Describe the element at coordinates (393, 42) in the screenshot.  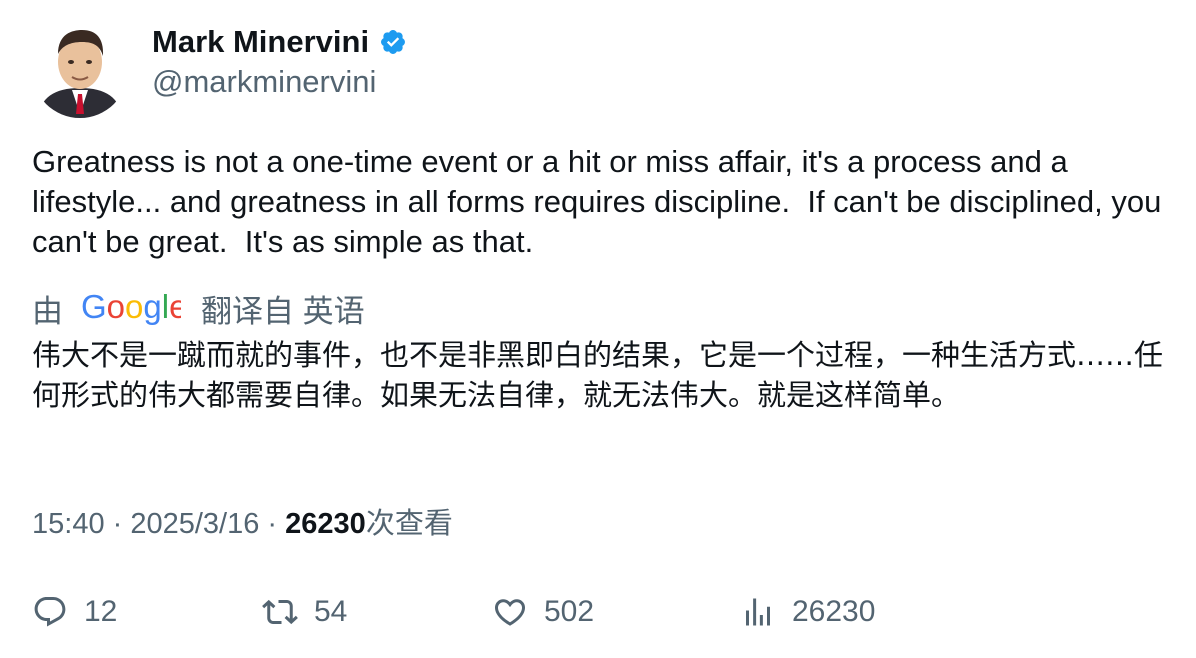
I see `verified-badge-icon` at that location.